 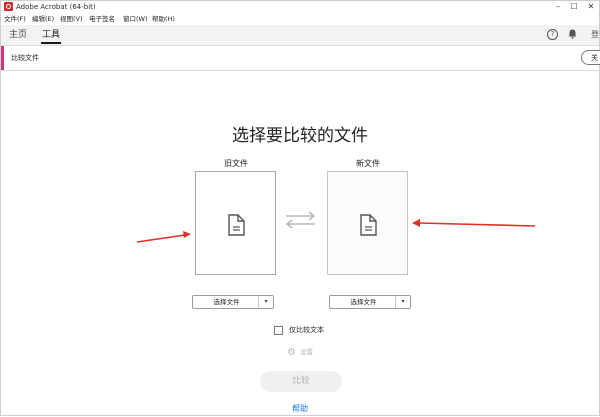 What do you see at coordinates (163, 19) in the screenshot?
I see `menu-help: 帮助(H)` at bounding box center [163, 19].